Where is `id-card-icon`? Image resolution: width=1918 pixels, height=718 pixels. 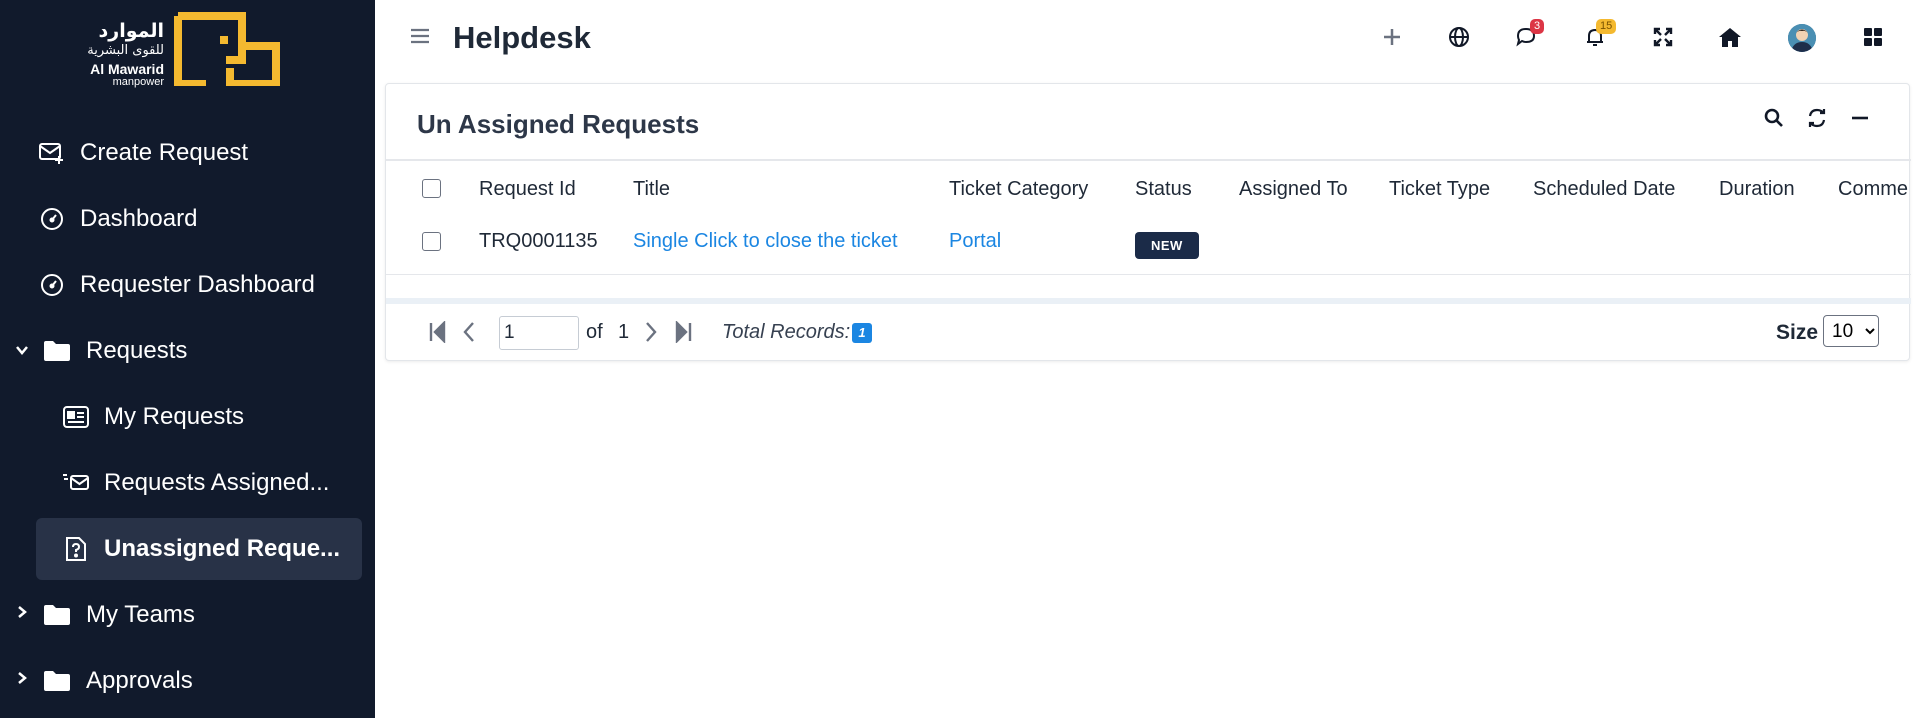
id-card-icon is located at coordinates (76, 417).